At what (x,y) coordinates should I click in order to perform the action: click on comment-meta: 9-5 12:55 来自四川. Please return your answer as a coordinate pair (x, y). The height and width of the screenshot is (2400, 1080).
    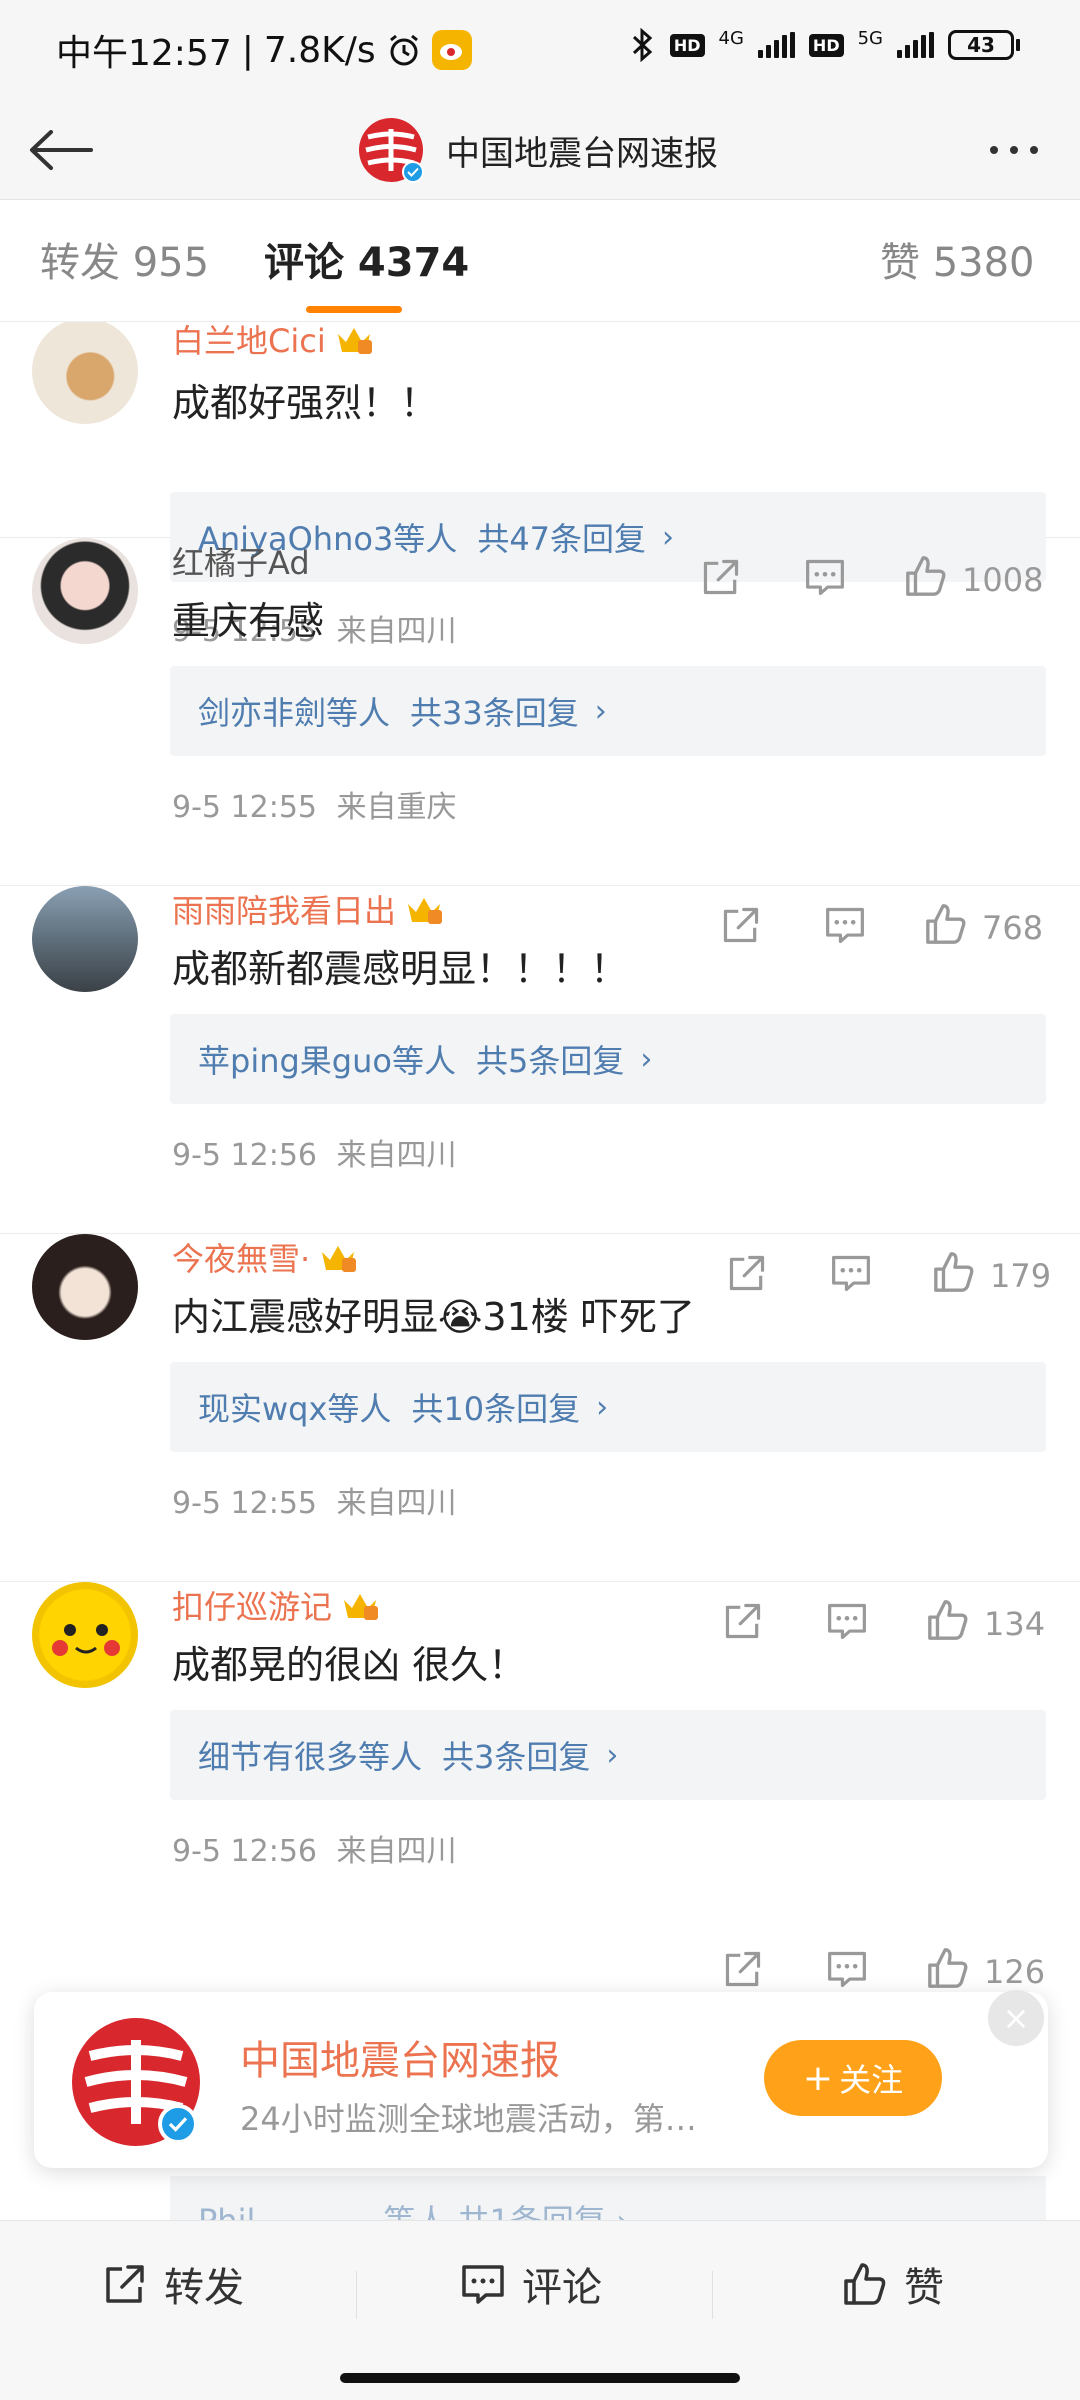
    Looking at the image, I should click on (314, 1500).